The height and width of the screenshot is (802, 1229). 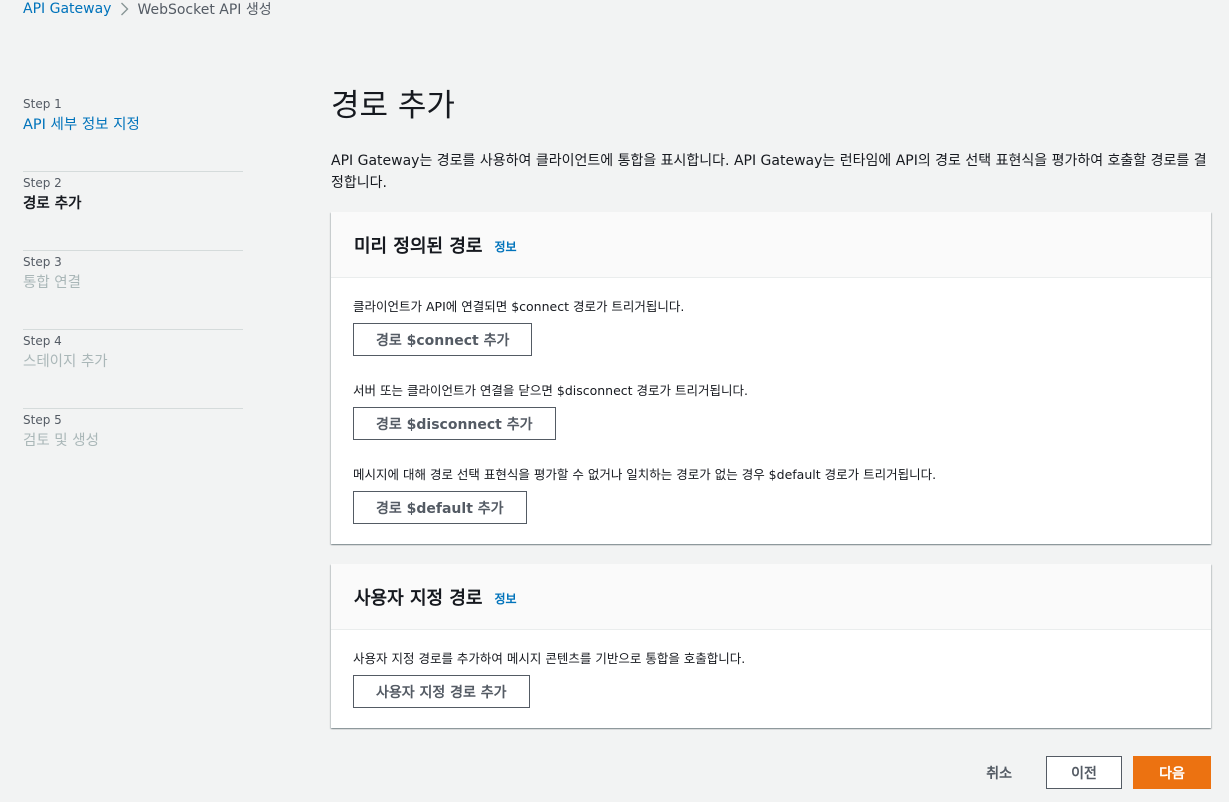 I want to click on step-3: Step 3 통합 연결, so click(x=133, y=290).